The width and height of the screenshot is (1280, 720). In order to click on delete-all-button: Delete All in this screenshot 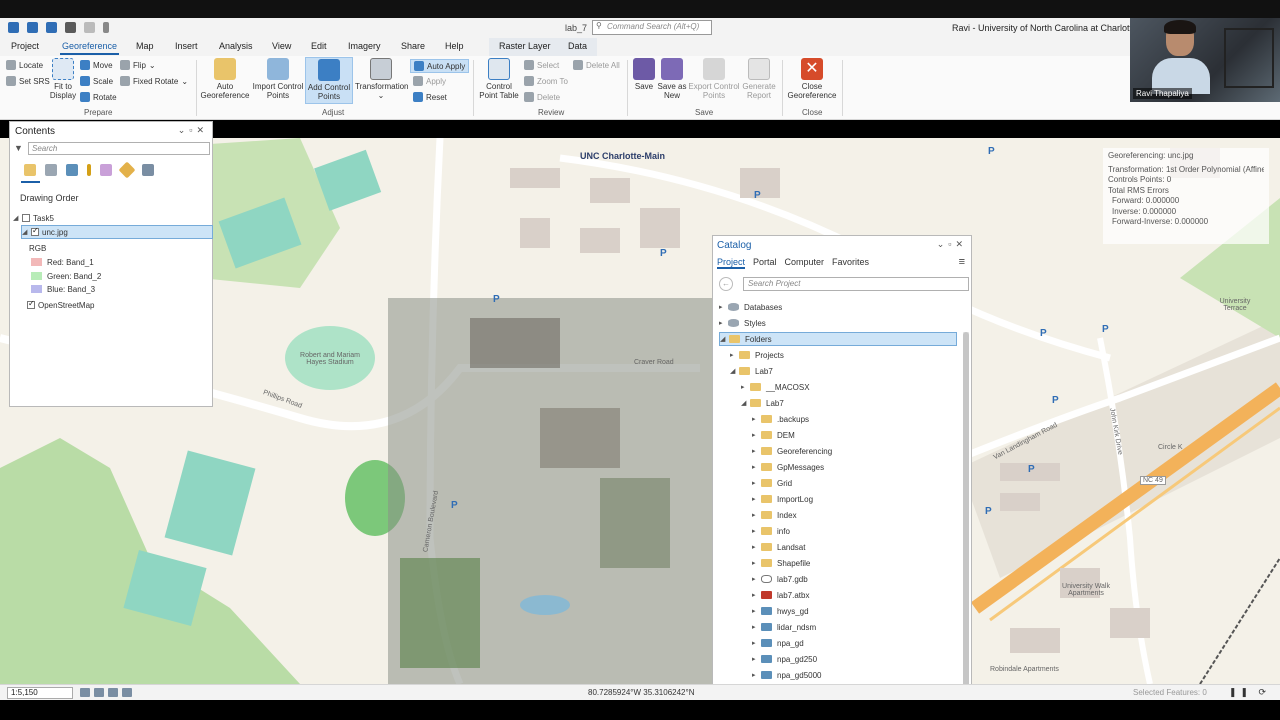, I will do `click(596, 65)`.